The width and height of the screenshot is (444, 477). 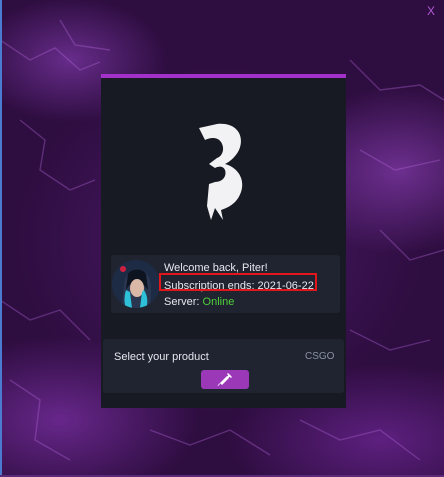 What do you see at coordinates (1, 238) in the screenshot?
I see `window-frame-left` at bounding box center [1, 238].